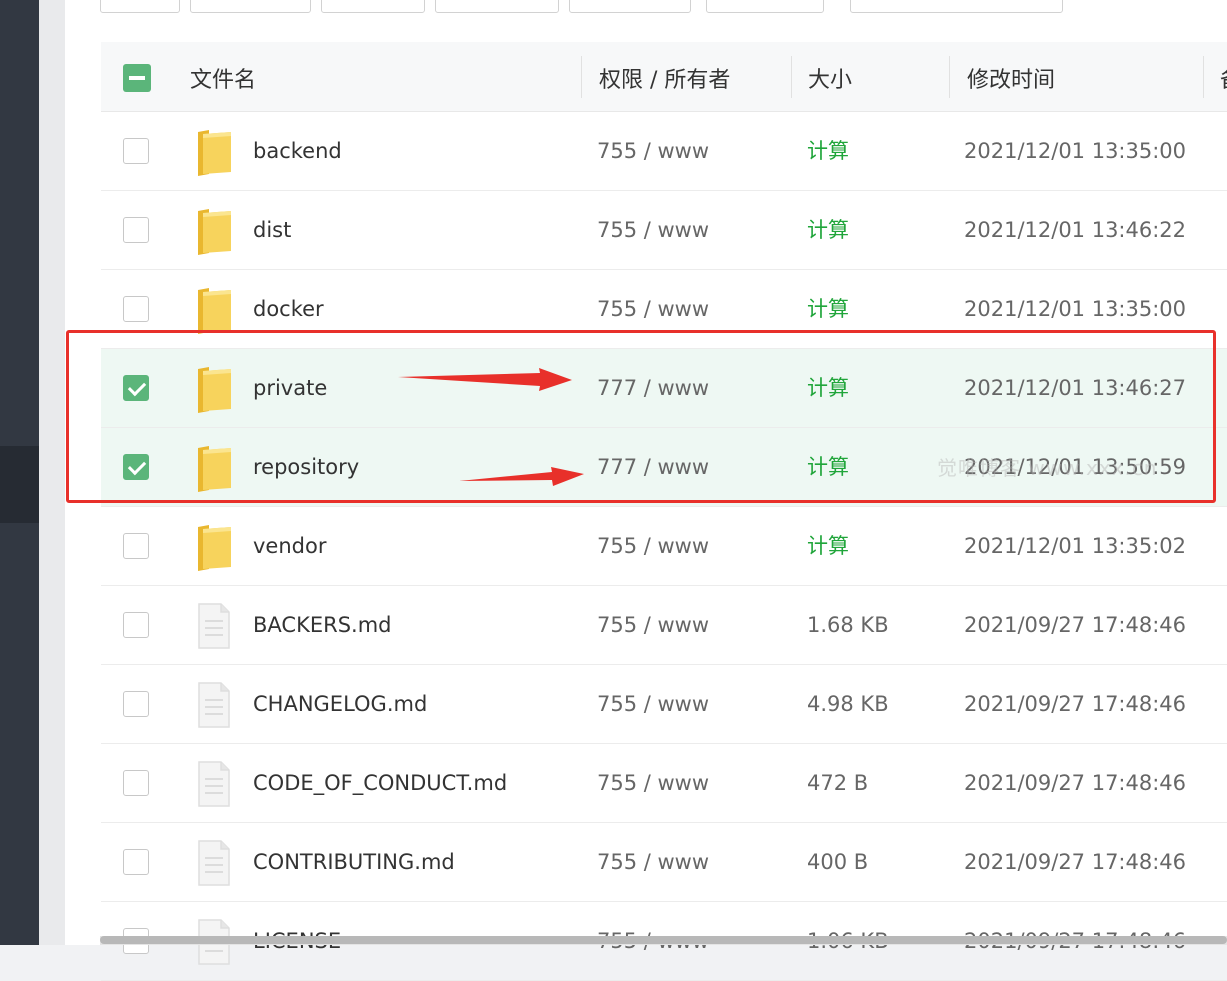  I want to click on watermark: 觉唯博客 www.xxx.cn, so click(1047, 466).